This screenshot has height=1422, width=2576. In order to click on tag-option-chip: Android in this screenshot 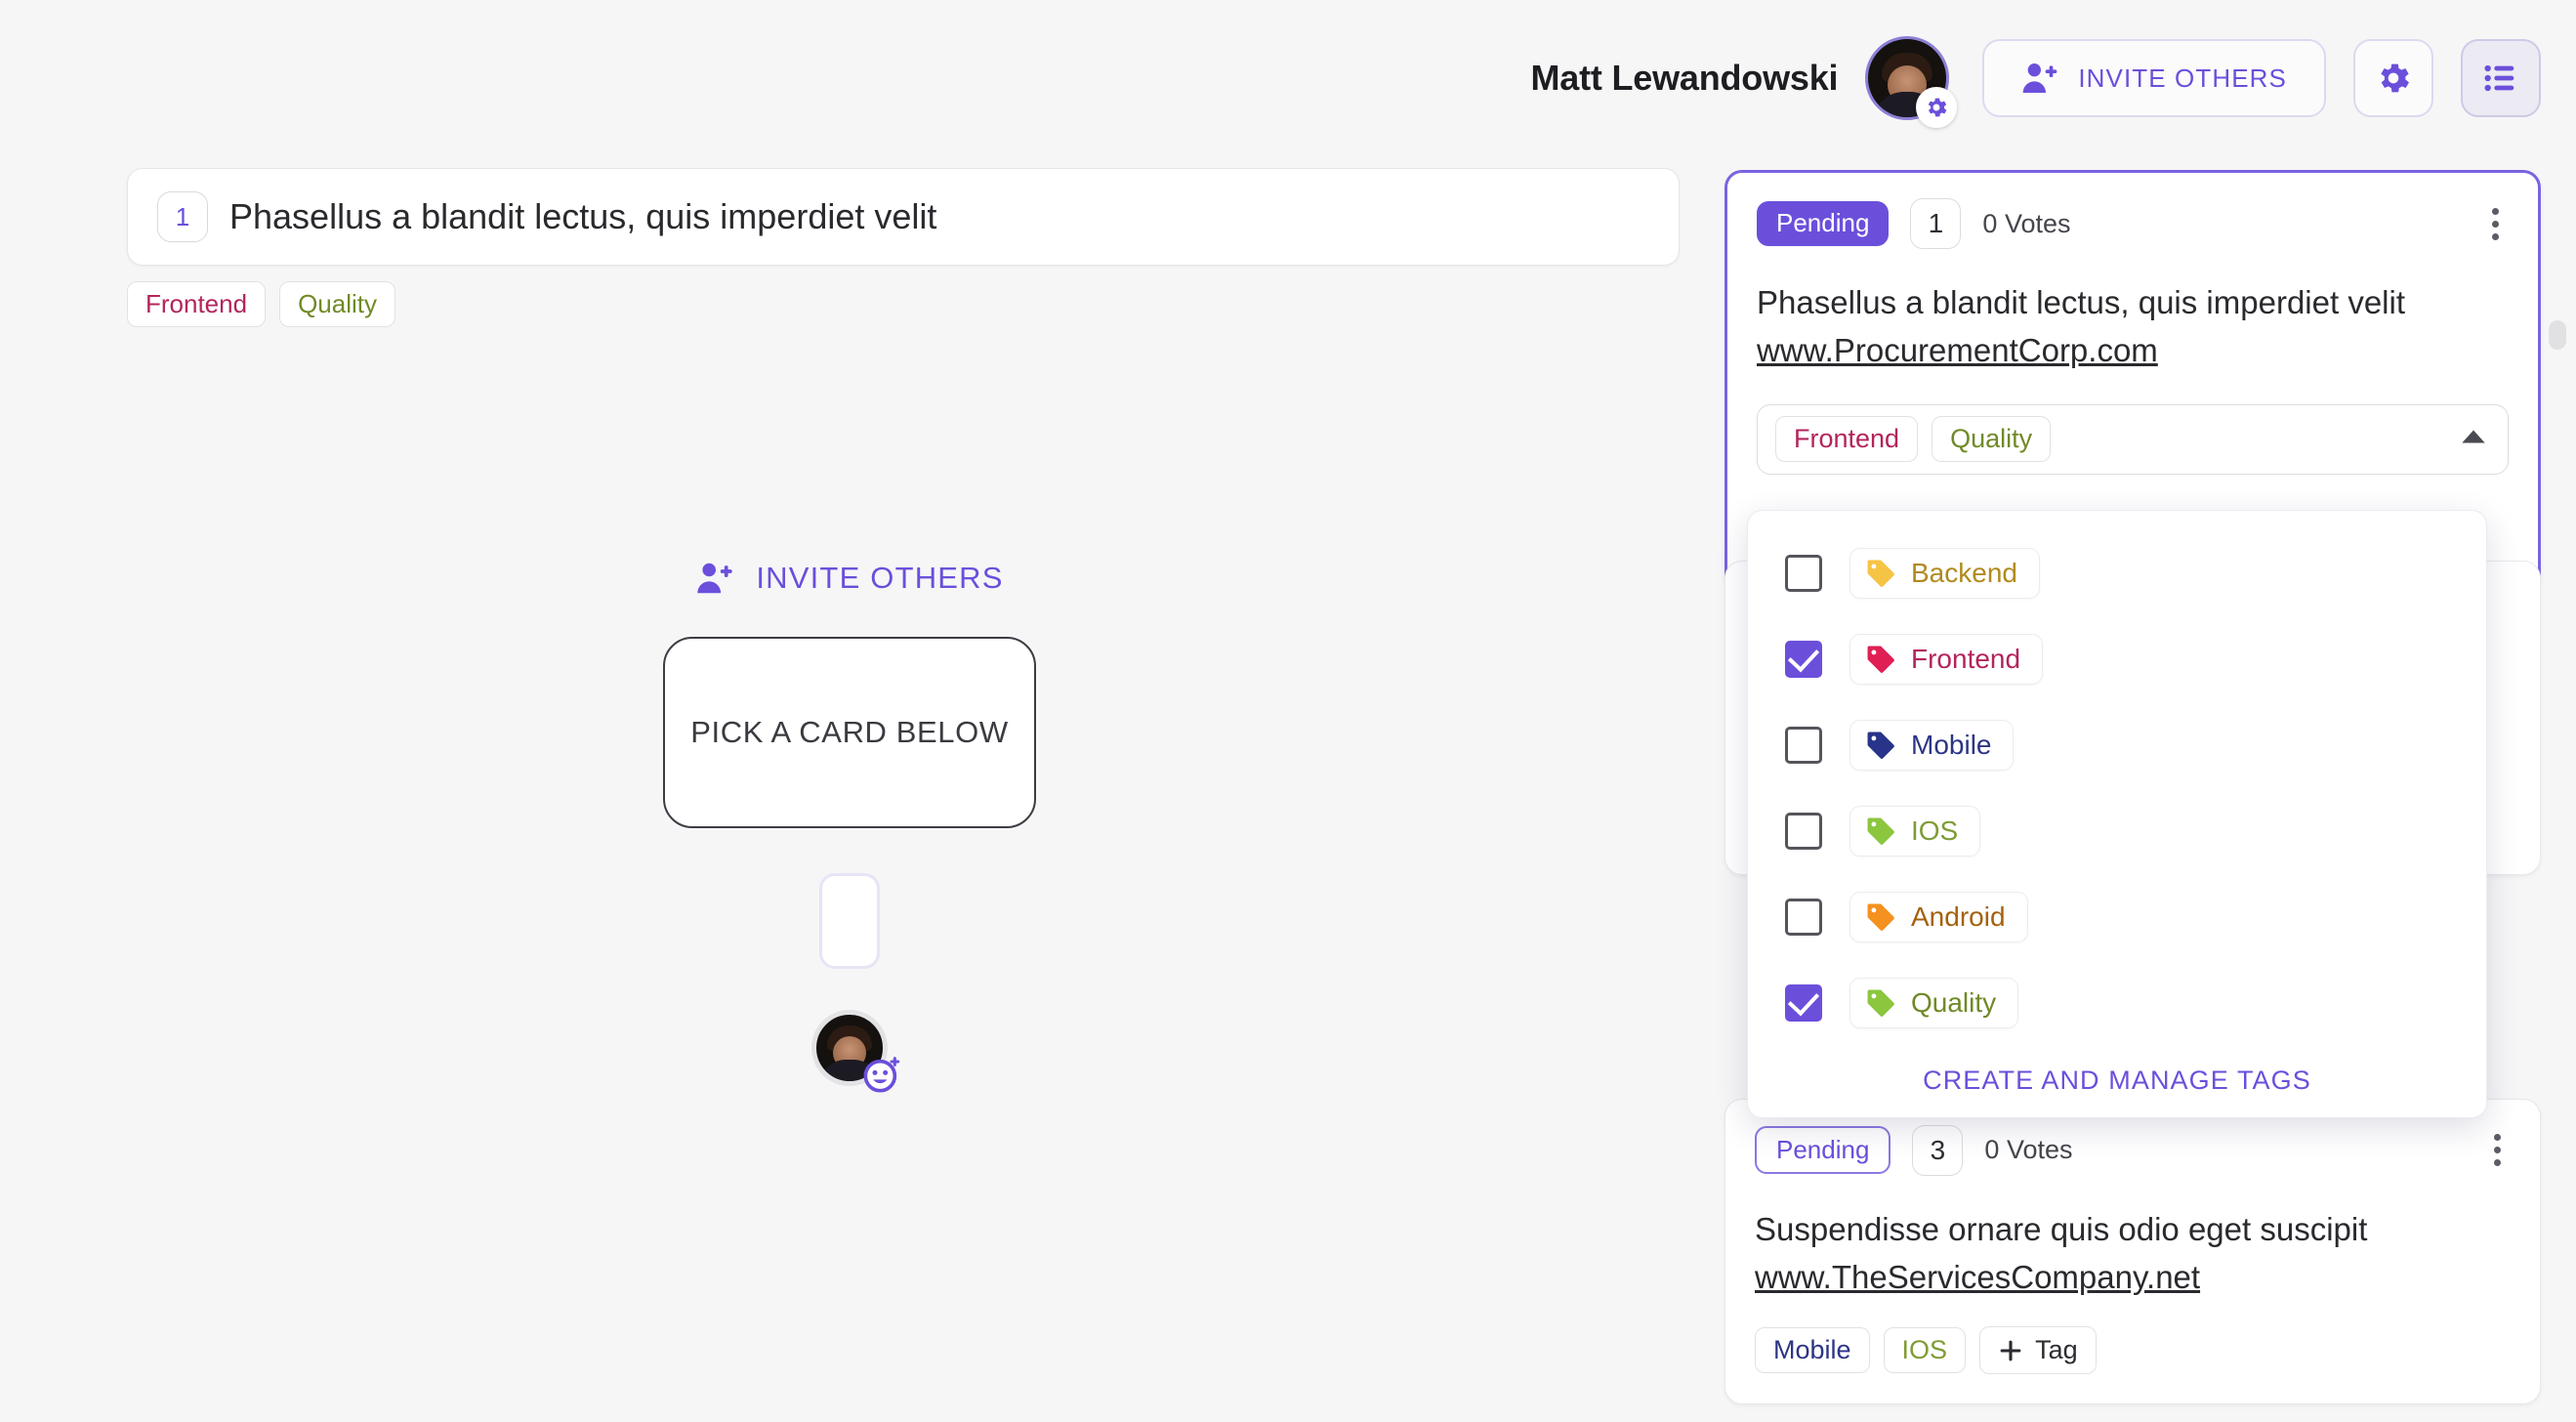, I will do `click(1939, 917)`.